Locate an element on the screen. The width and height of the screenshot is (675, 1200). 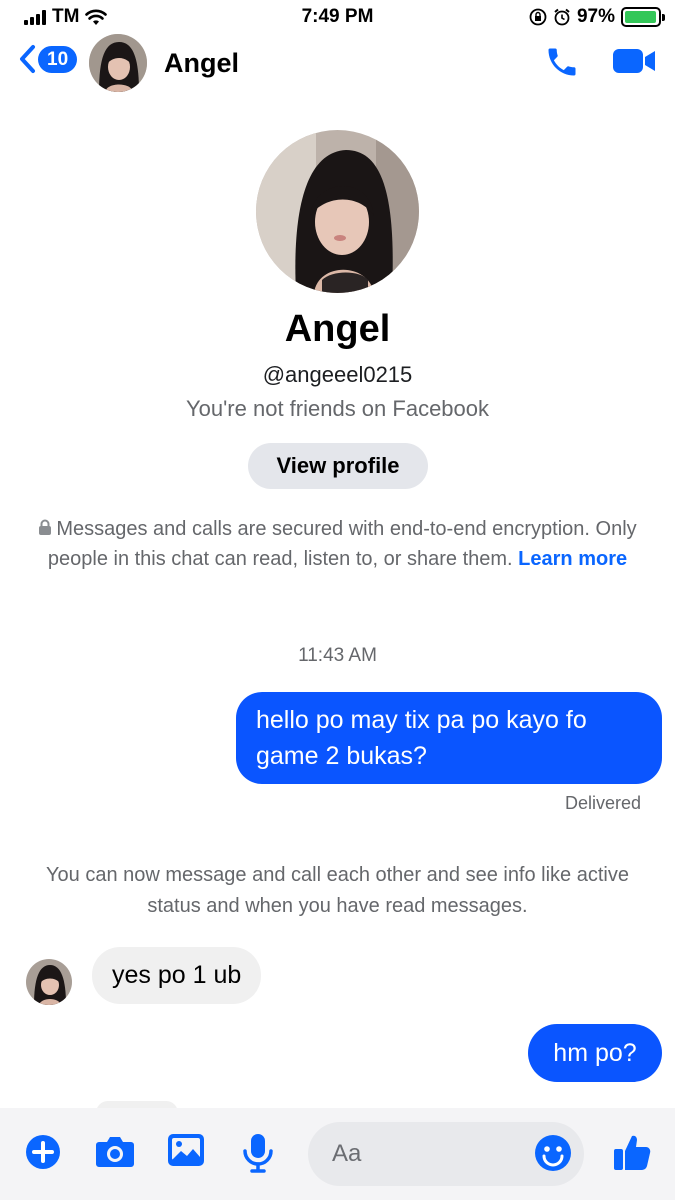
voice-message-button is located at coordinates (258, 1155).